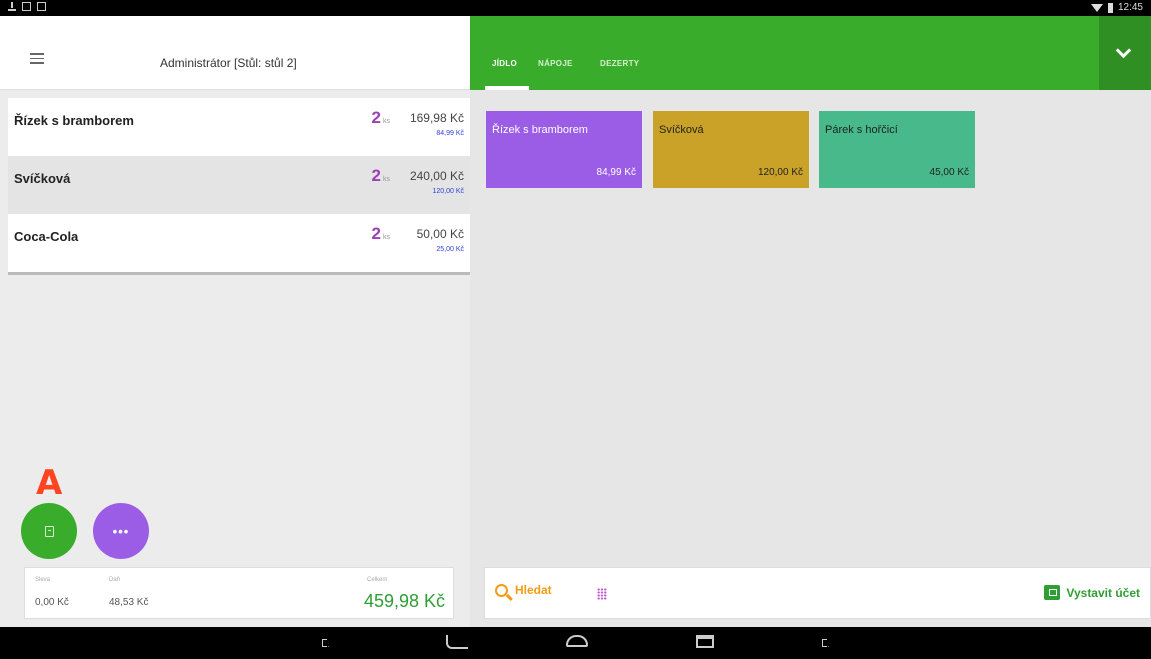  What do you see at coordinates (533, 590) in the screenshot?
I see `search-label: Hledat` at bounding box center [533, 590].